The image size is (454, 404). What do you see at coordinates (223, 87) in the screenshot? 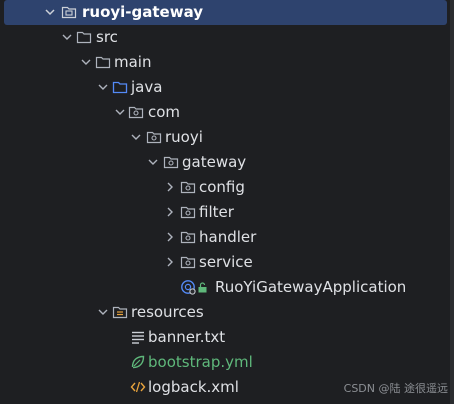
I see `tree-row-java: java` at bounding box center [223, 87].